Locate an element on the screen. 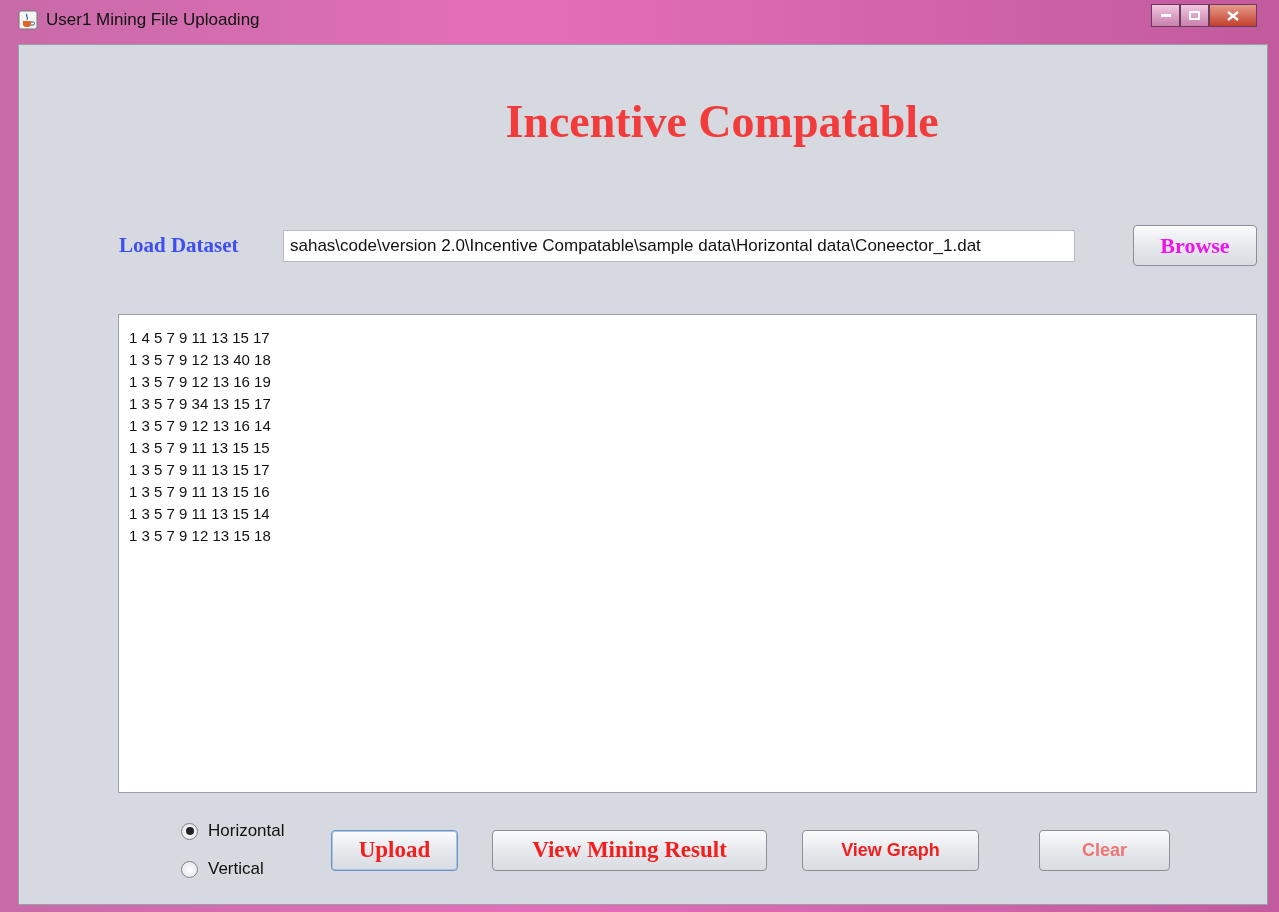 The image size is (1279, 912). maximize-button is located at coordinates (1194, 15).